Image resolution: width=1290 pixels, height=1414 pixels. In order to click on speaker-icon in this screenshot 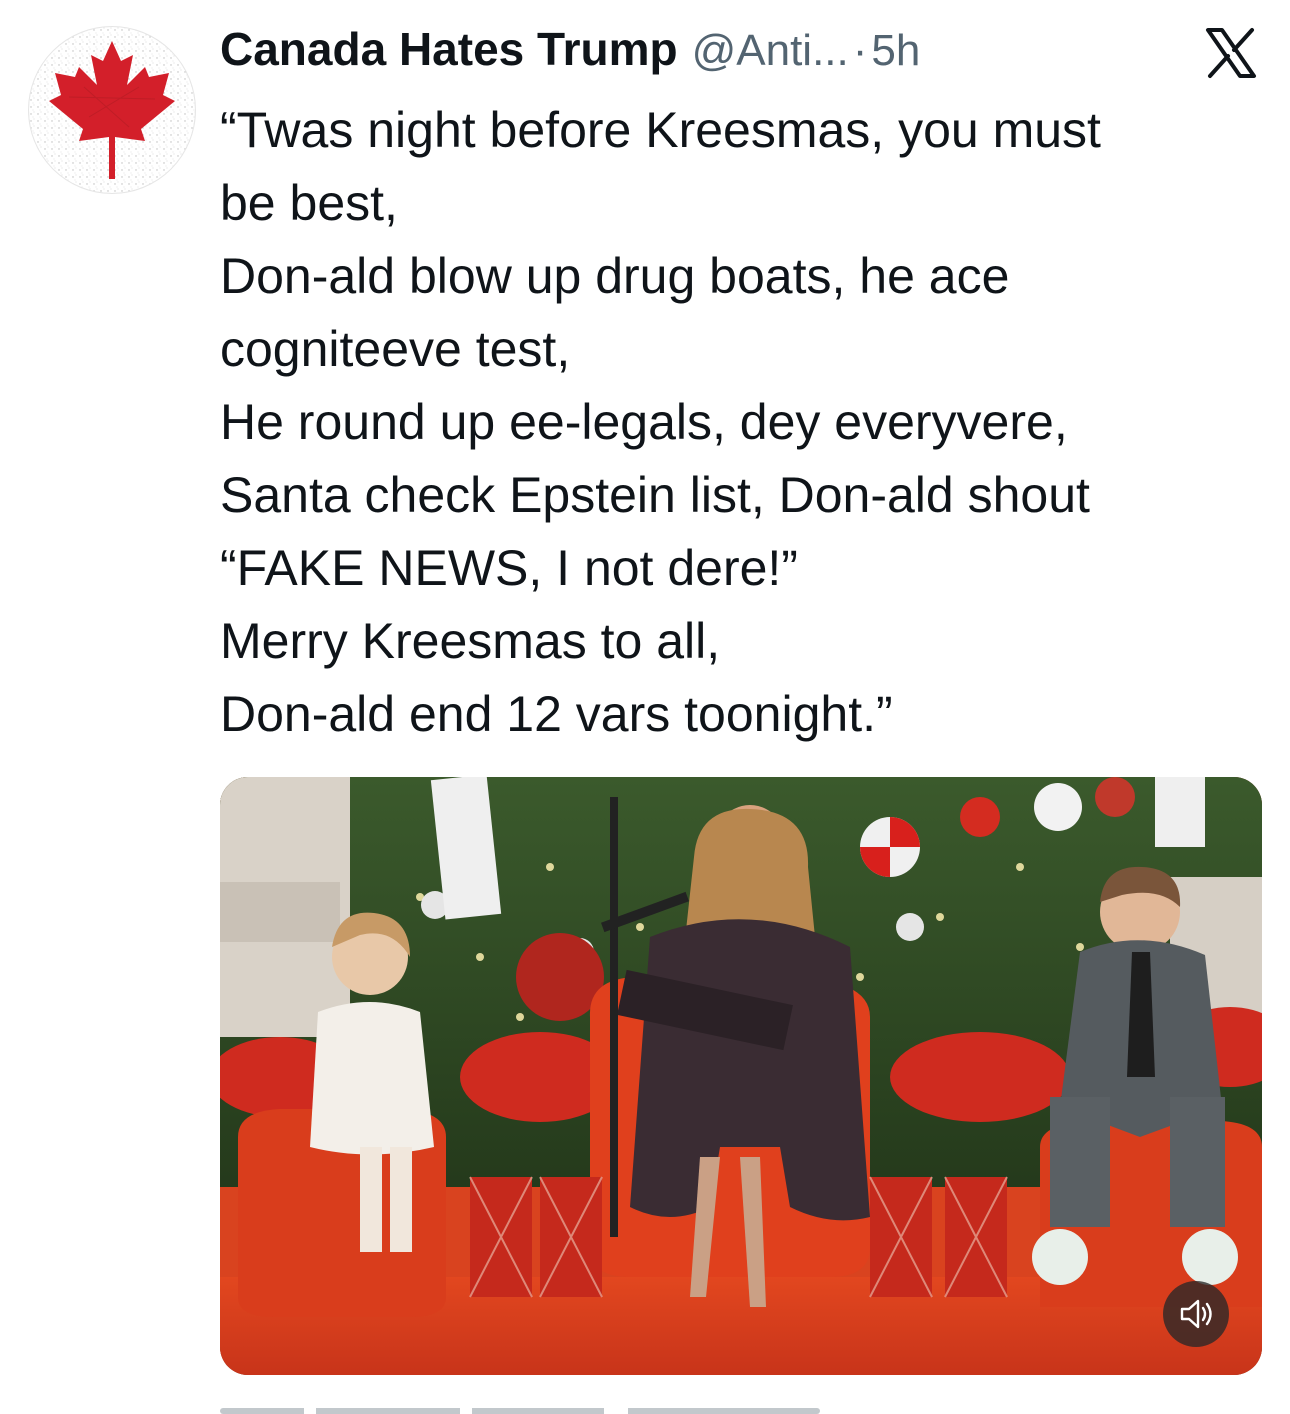, I will do `click(1196, 1314)`.